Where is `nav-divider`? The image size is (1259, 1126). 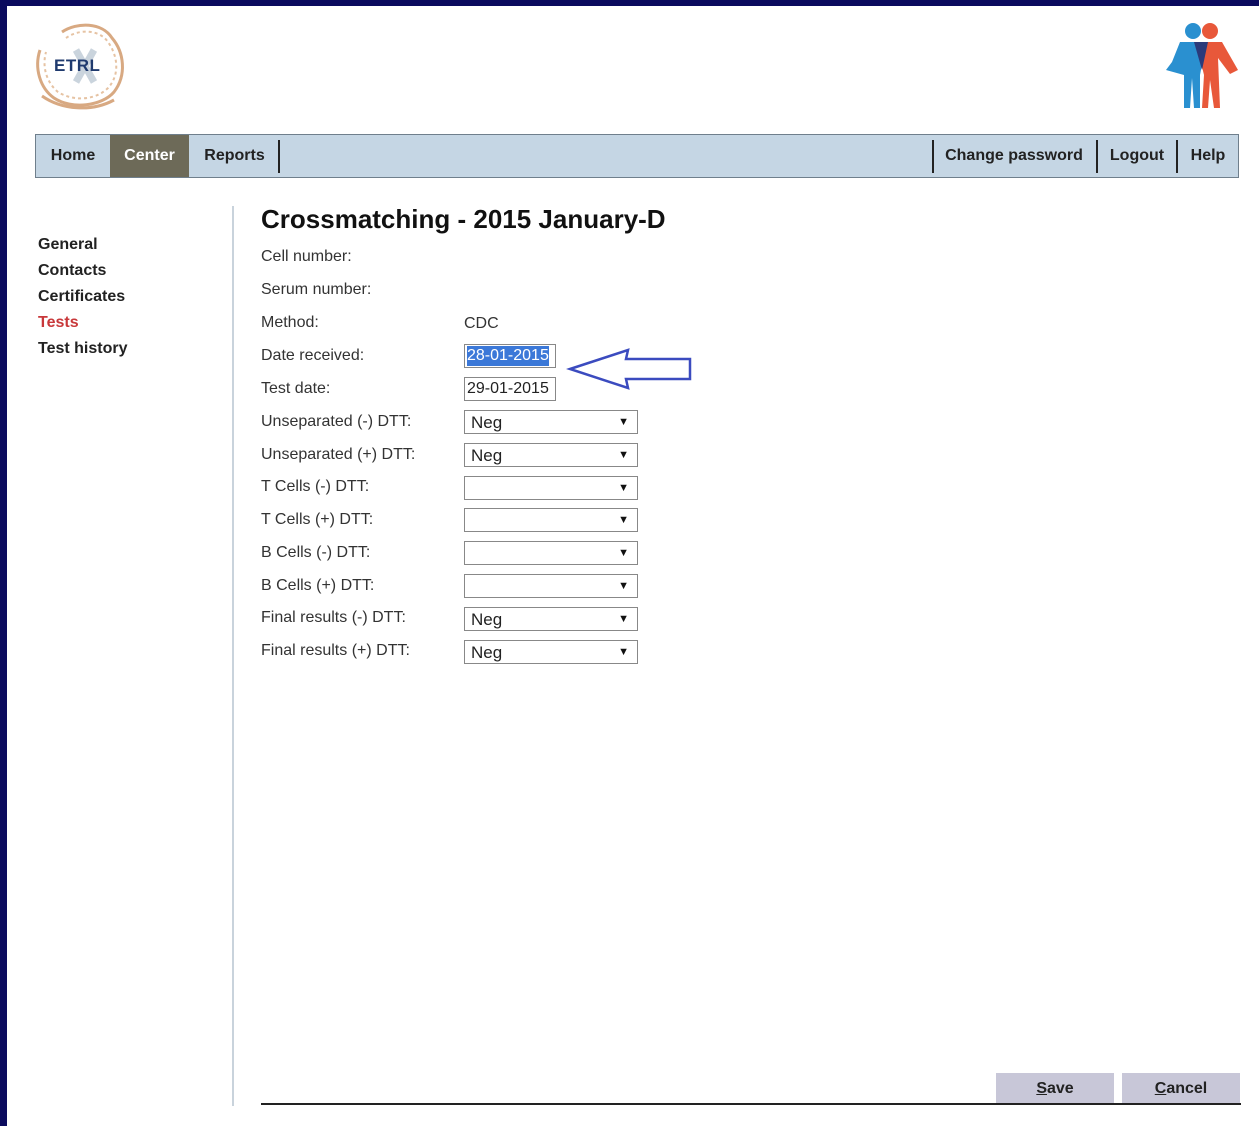 nav-divider is located at coordinates (279, 156).